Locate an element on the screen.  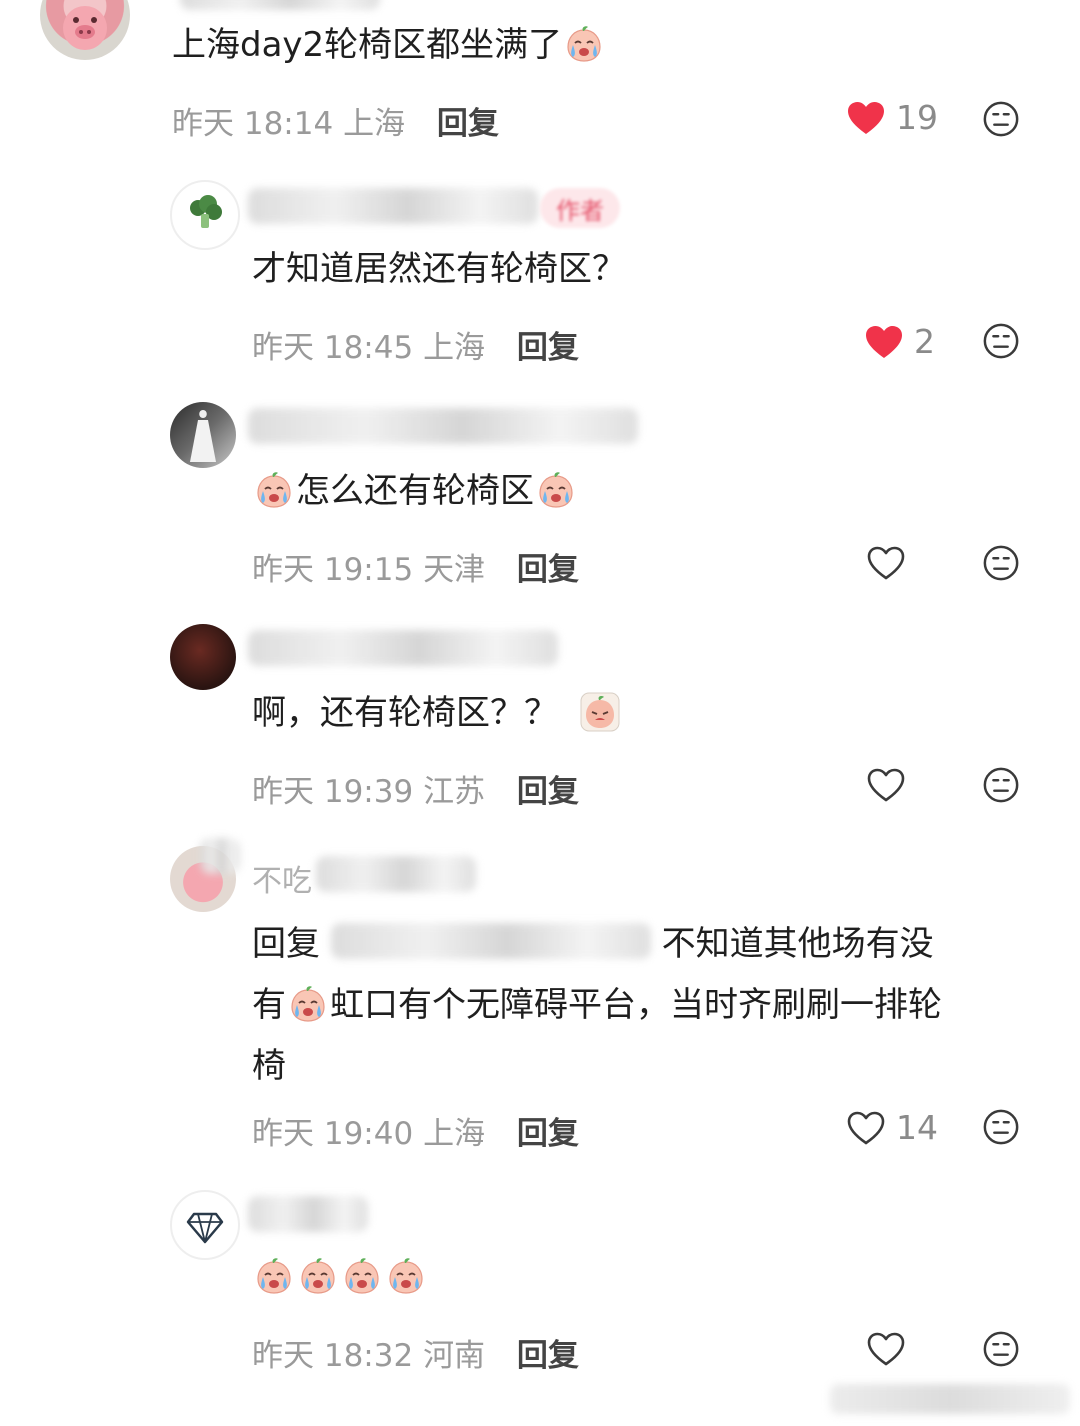
comment-location: 天津 is located at coordinates (454, 570).